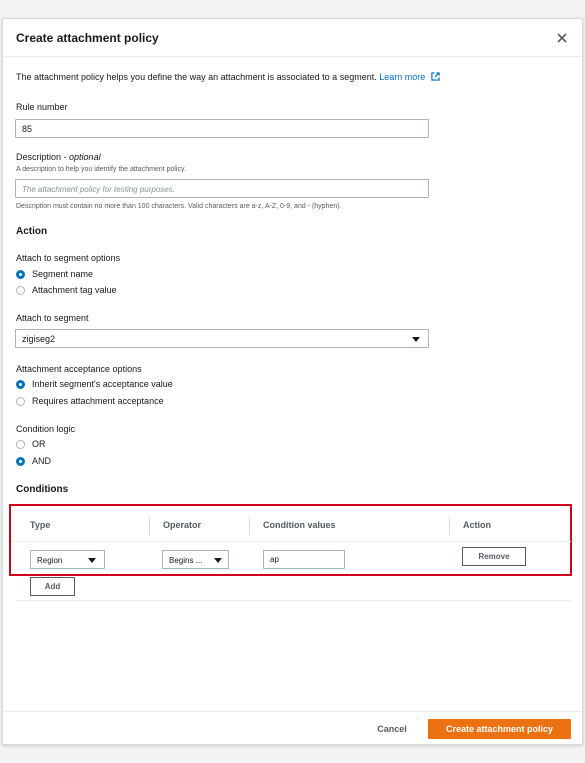  I want to click on remove-condition-button: Remove, so click(494, 556).